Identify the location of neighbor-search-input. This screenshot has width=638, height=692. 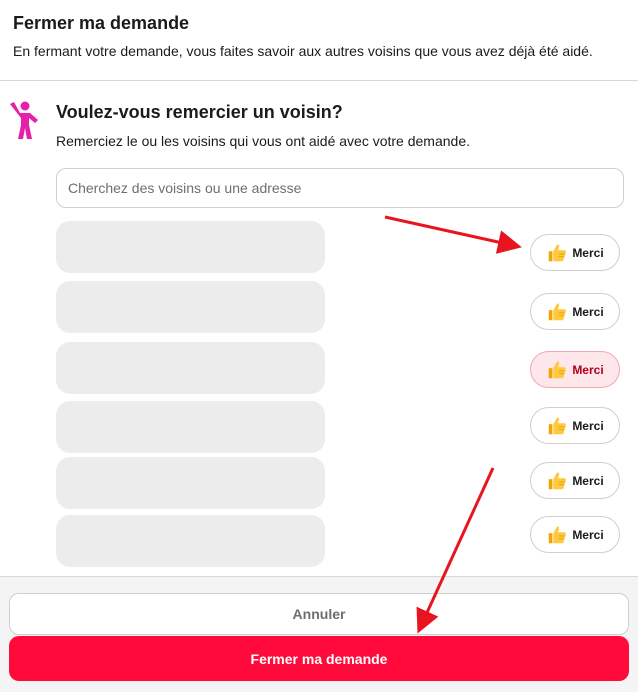
(340, 188).